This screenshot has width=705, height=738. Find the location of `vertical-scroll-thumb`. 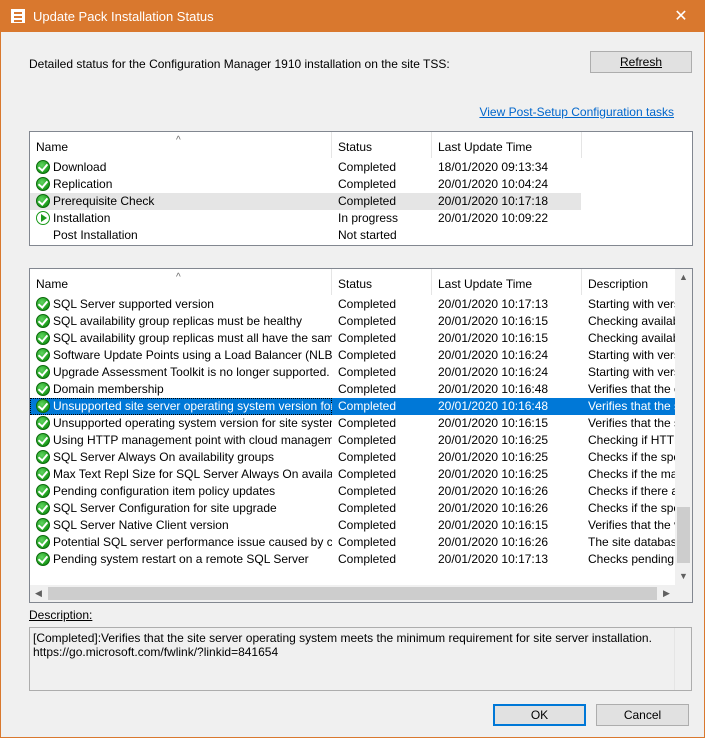

vertical-scroll-thumb is located at coordinates (683, 535).